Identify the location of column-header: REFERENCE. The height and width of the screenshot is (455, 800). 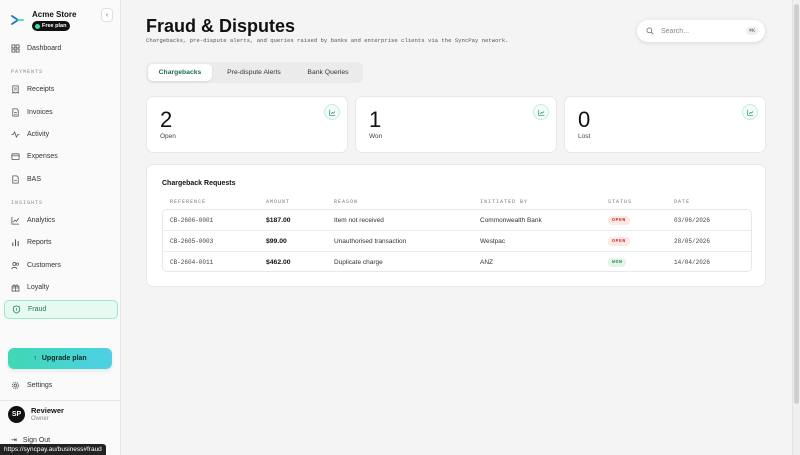
(188, 202).